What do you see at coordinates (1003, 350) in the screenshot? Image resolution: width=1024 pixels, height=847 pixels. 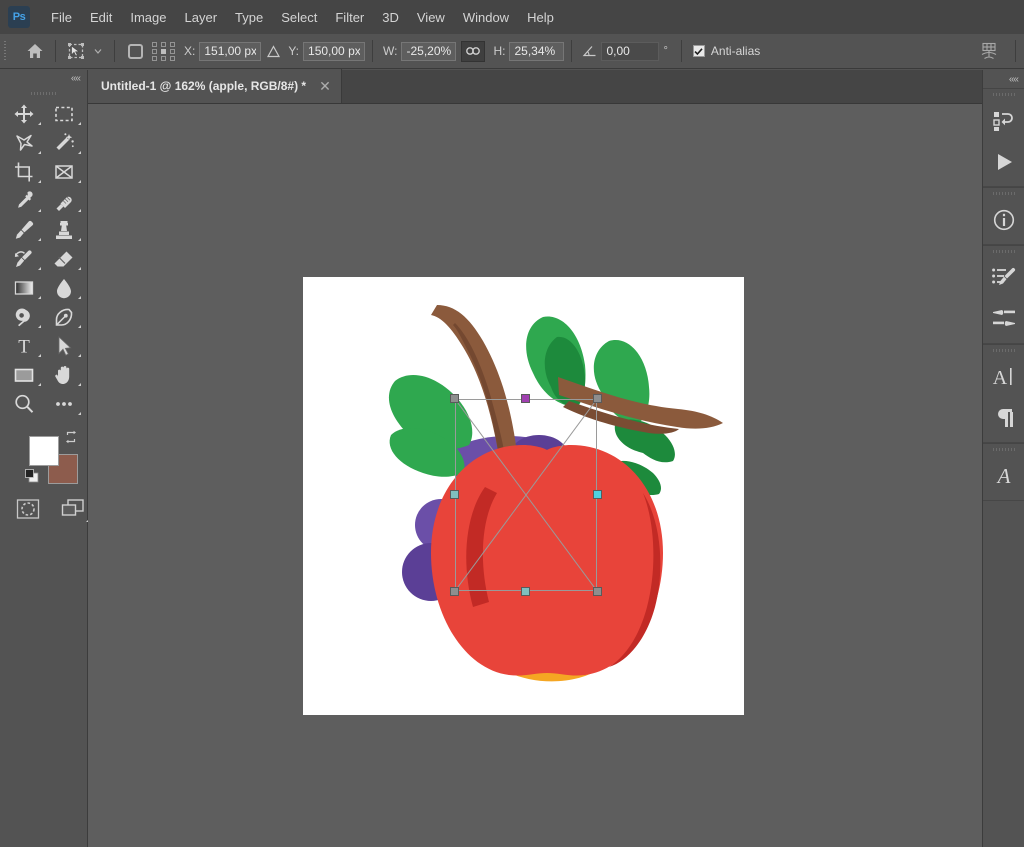 I see `type-group-grip` at bounding box center [1003, 350].